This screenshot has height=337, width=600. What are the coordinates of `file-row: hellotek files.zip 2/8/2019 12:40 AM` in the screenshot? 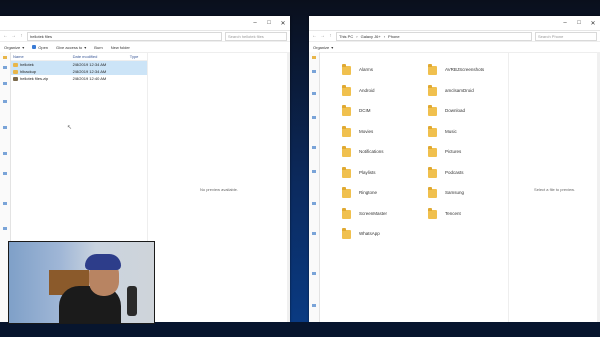 It's located at (79, 78).